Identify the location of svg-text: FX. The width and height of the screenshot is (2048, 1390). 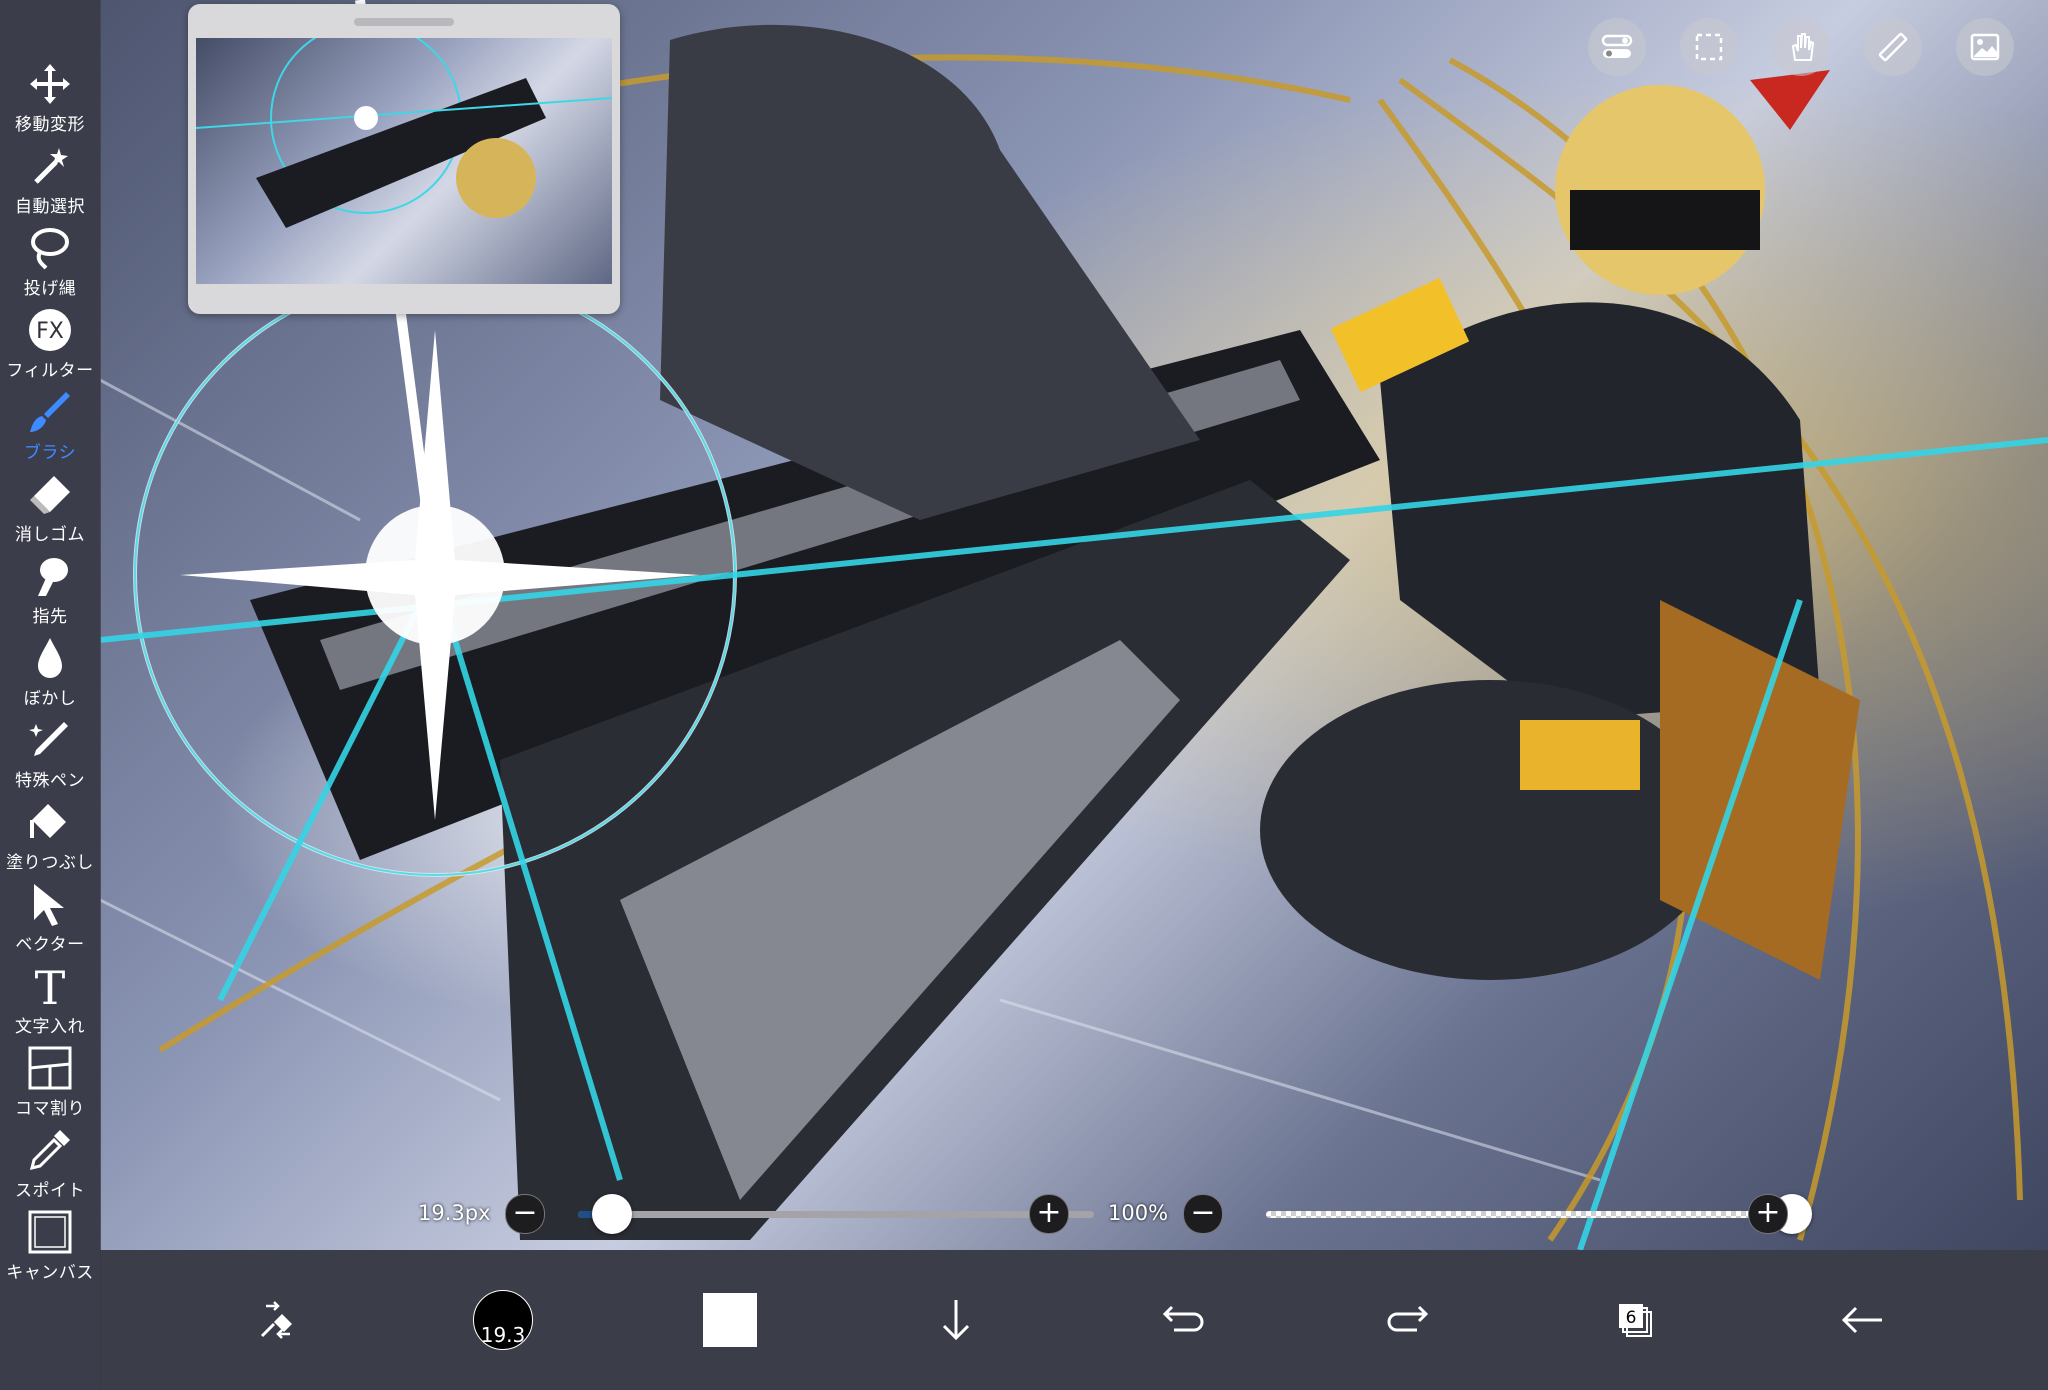
(50, 331).